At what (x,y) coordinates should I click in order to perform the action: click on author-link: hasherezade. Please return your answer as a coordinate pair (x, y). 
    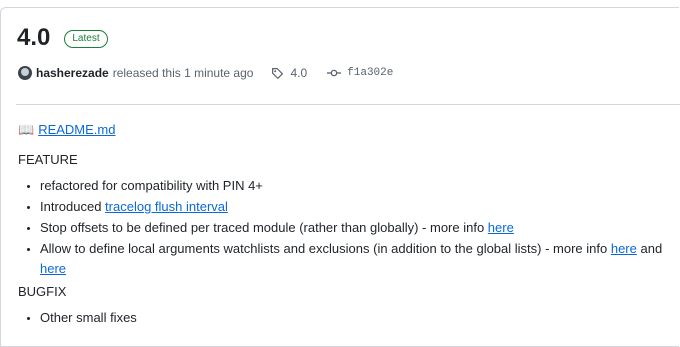
    Looking at the image, I should click on (72, 73).